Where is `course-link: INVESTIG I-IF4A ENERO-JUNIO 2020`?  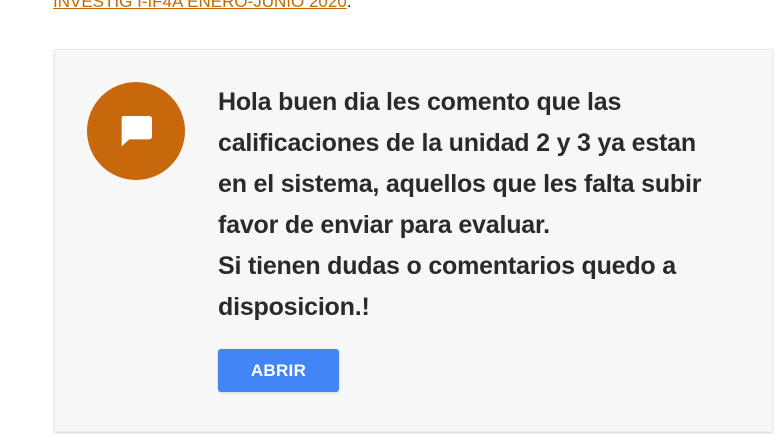
course-link: INVESTIG I-IF4A ENERO-JUNIO 2020 is located at coordinates (200, 5).